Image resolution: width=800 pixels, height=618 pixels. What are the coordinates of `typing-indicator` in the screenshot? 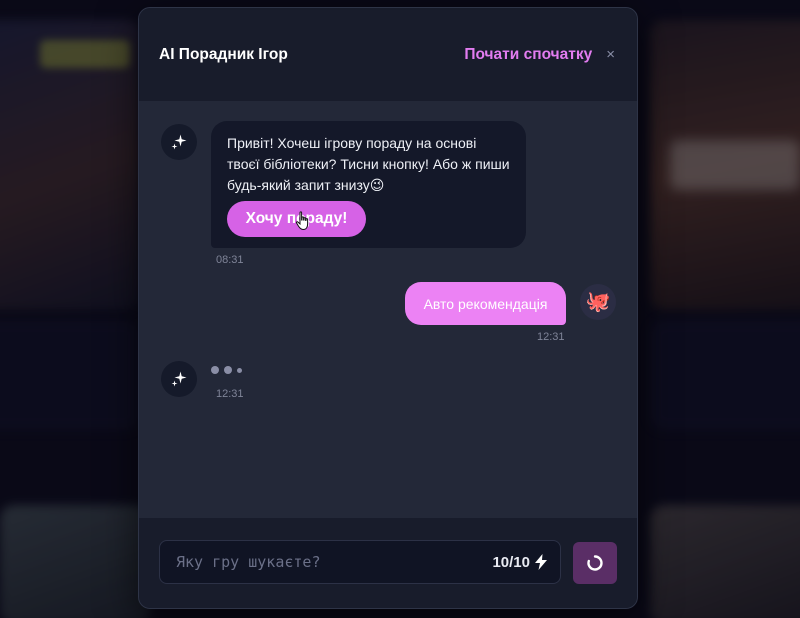 It's located at (226, 370).